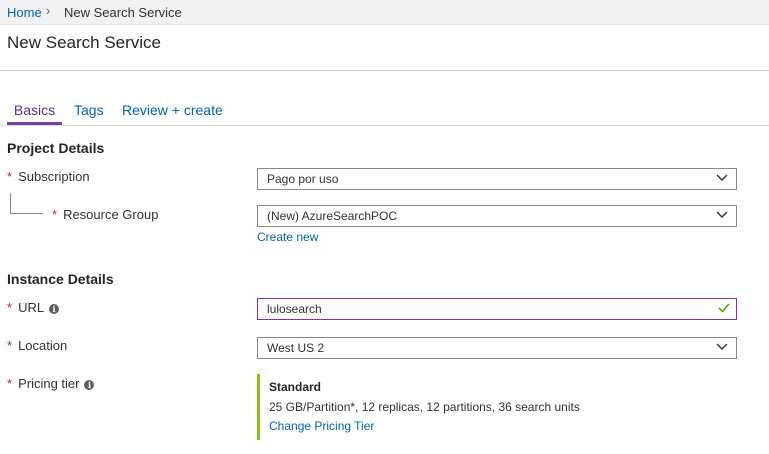  I want to click on tabs-divider, so click(384, 125).